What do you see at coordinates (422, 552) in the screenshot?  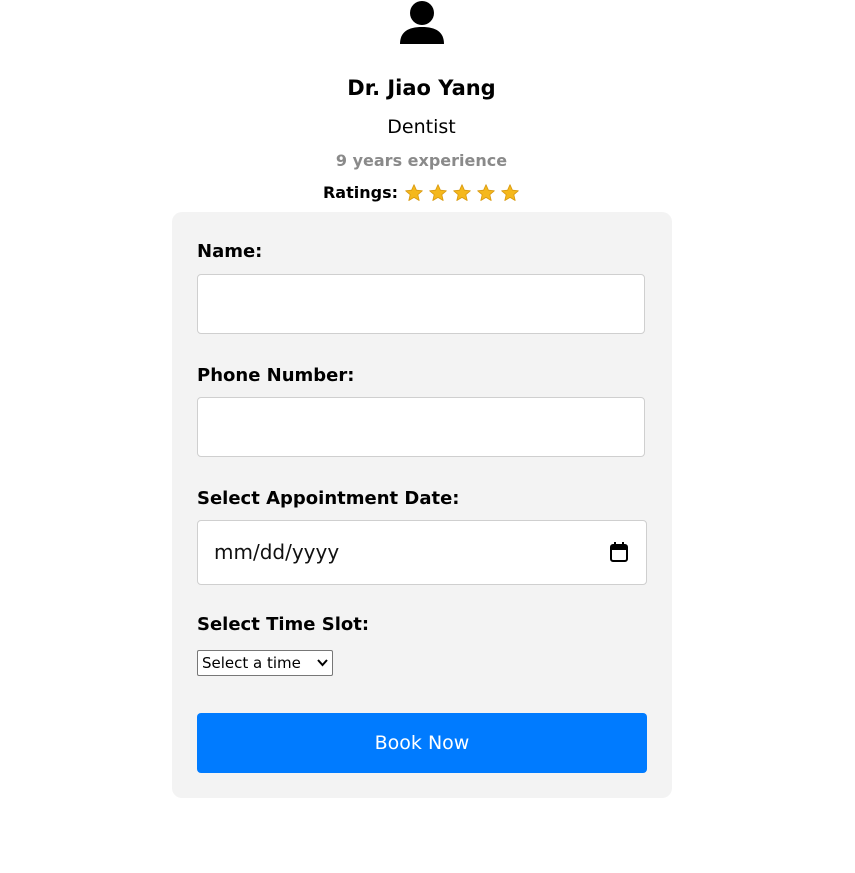 I see `appointment-date-input: mm/dd/yyyy` at bounding box center [422, 552].